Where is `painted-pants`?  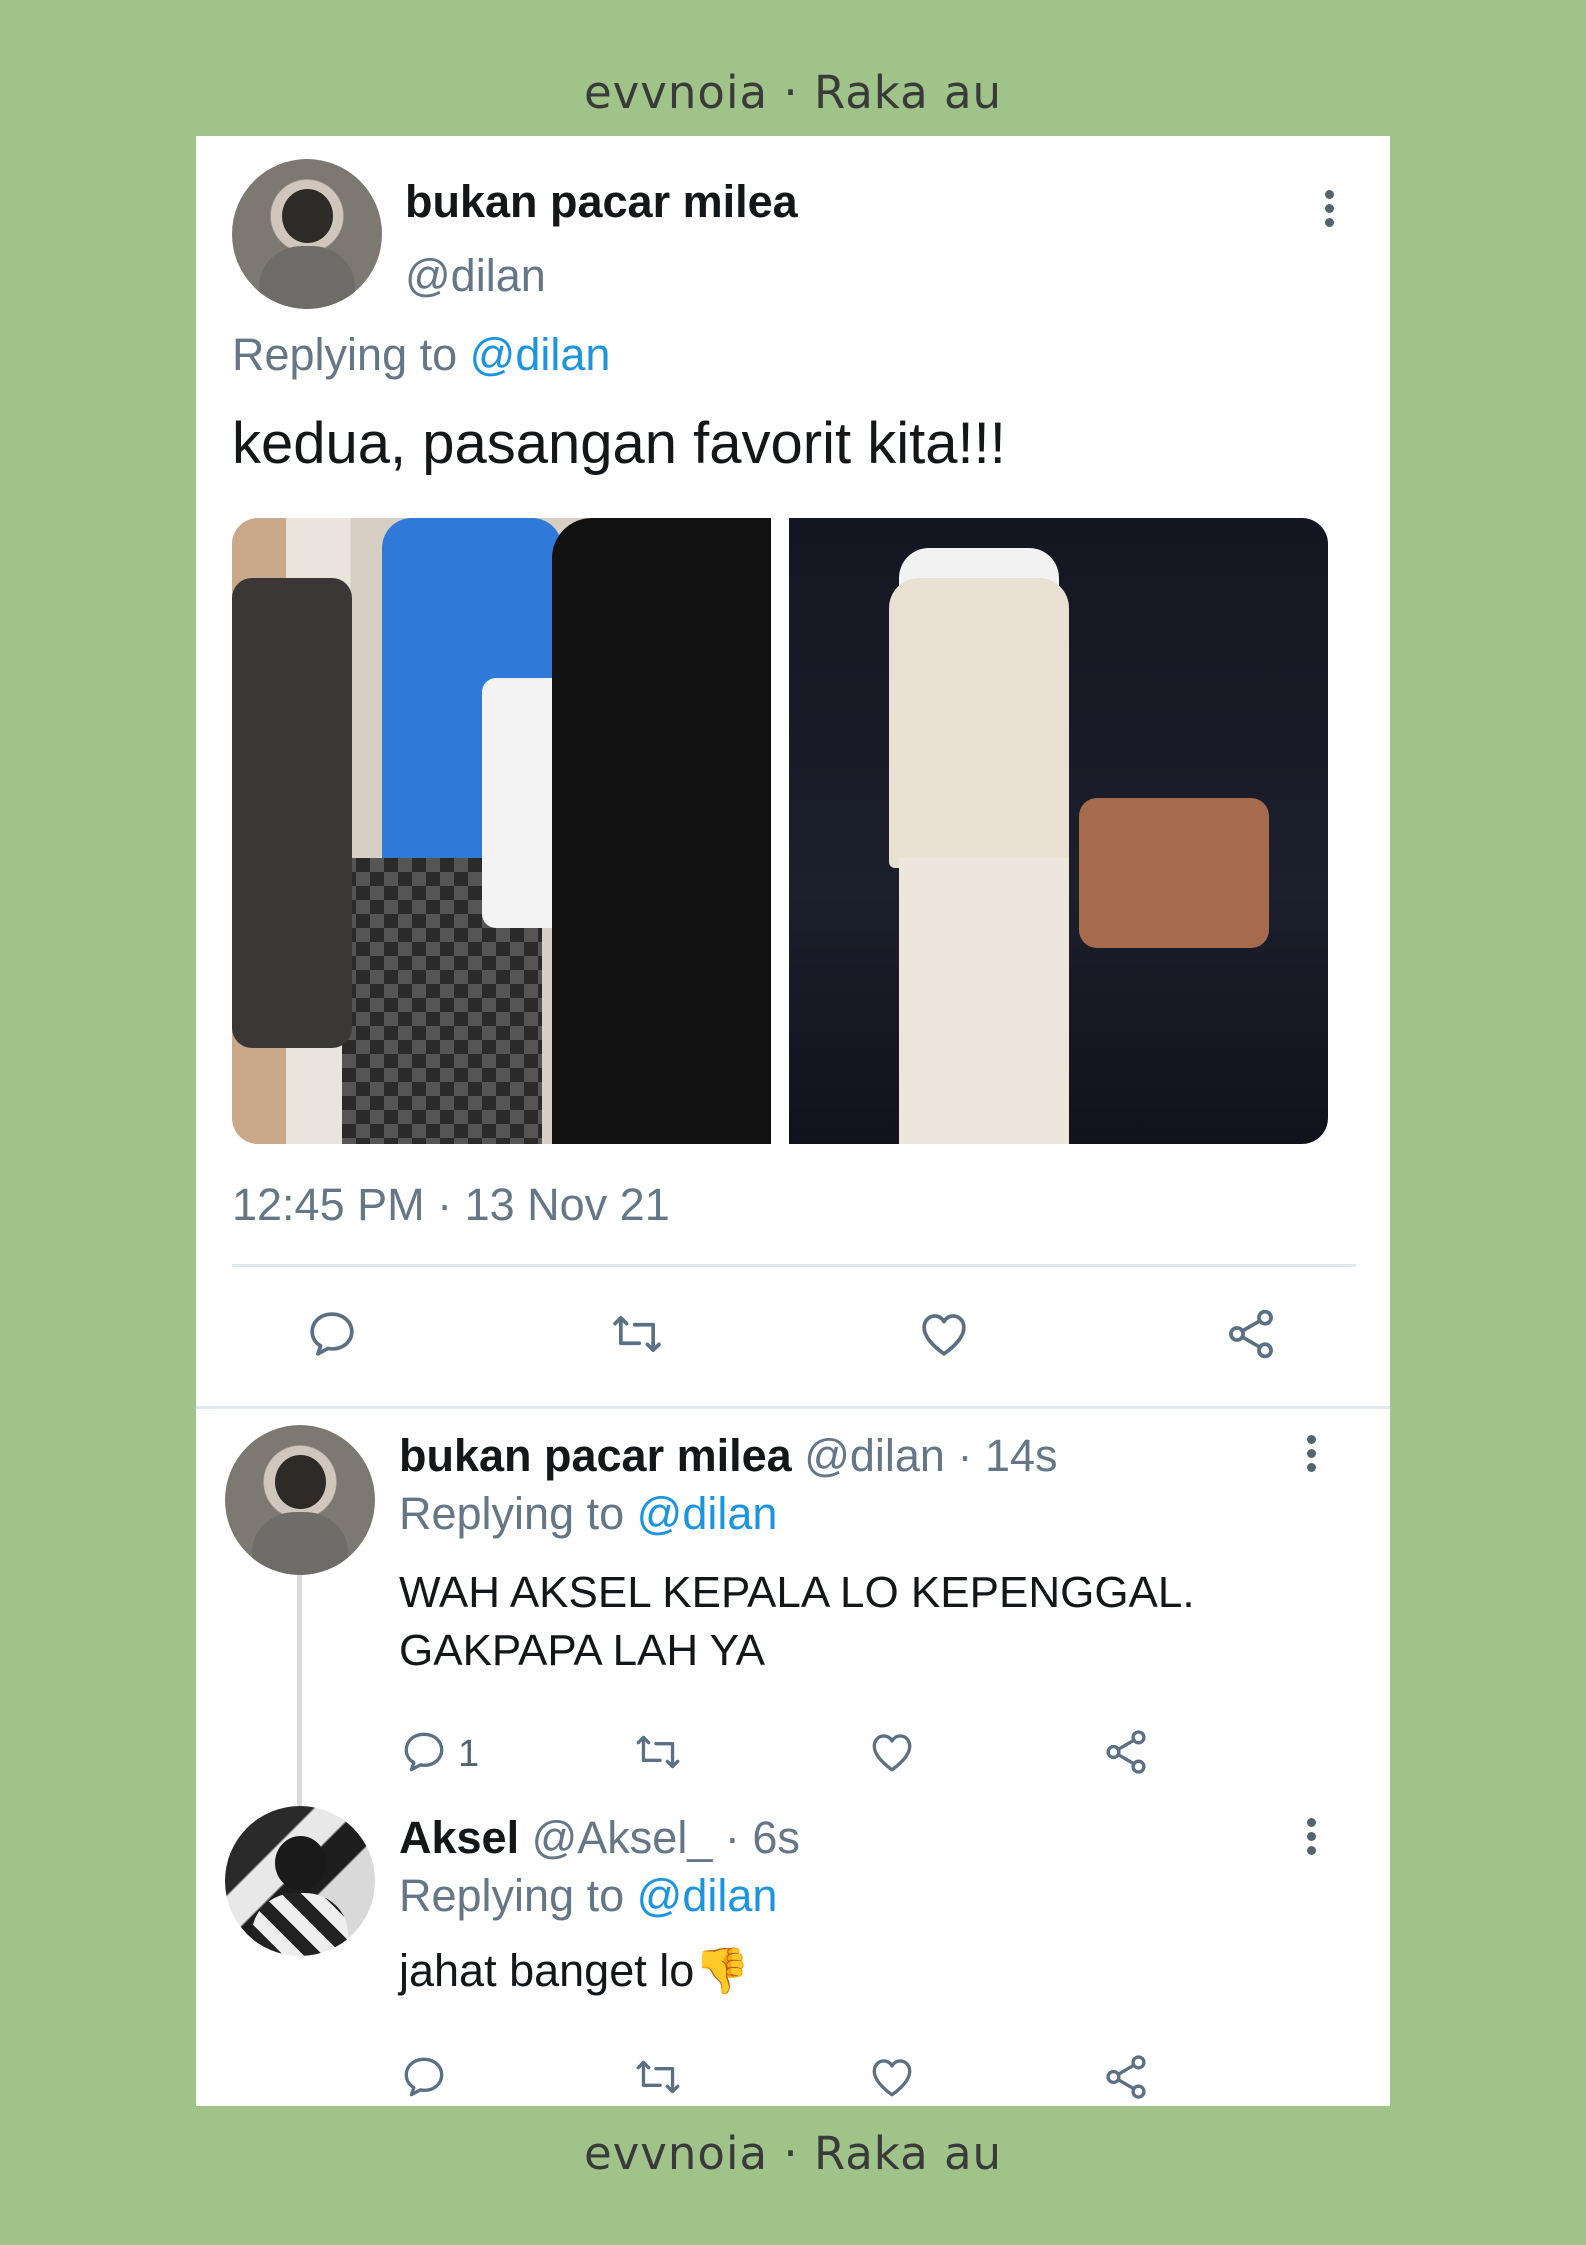 painted-pants is located at coordinates (984, 1001).